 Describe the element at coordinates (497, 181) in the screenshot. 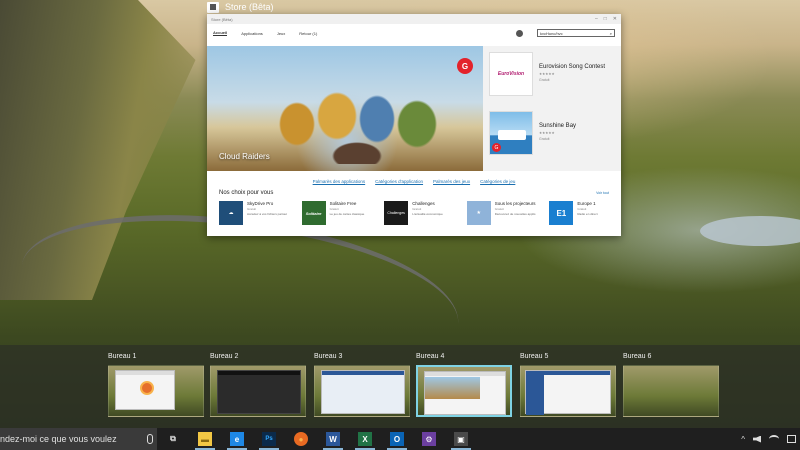

I see `link-game-categories: Catégories de jeu` at that location.